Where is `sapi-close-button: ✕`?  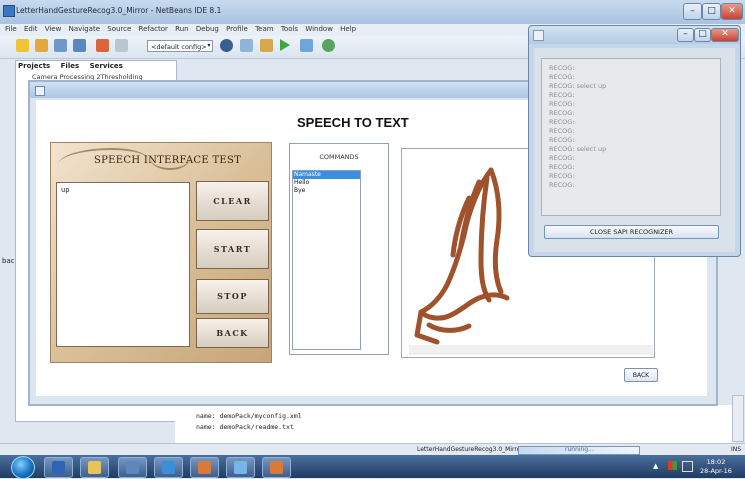 sapi-close-button: ✕ is located at coordinates (725, 35).